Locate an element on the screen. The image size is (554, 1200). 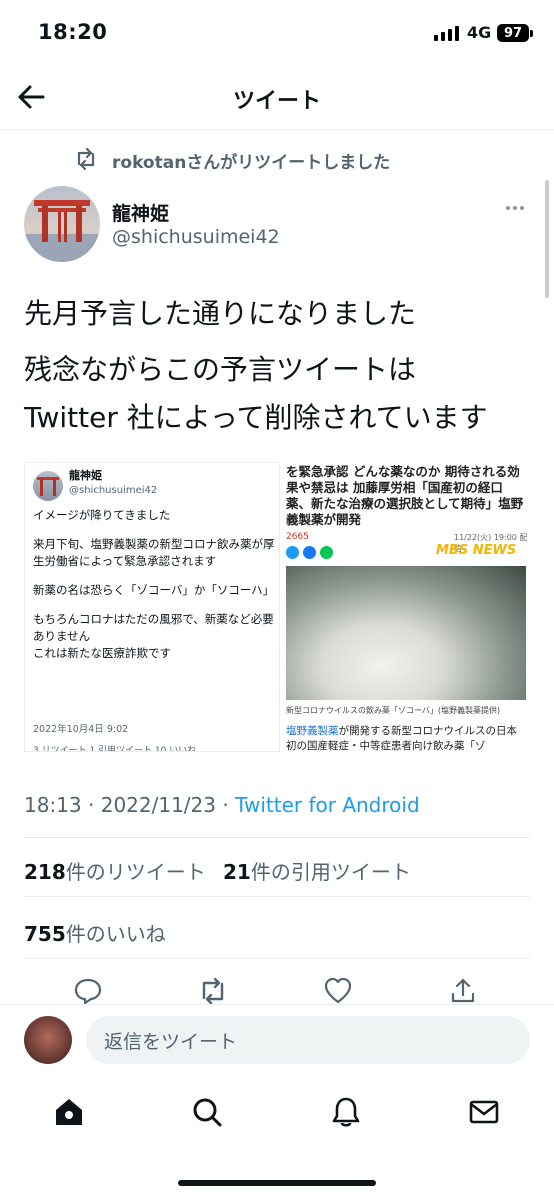
page-title: ツイート is located at coordinates (276, 101).